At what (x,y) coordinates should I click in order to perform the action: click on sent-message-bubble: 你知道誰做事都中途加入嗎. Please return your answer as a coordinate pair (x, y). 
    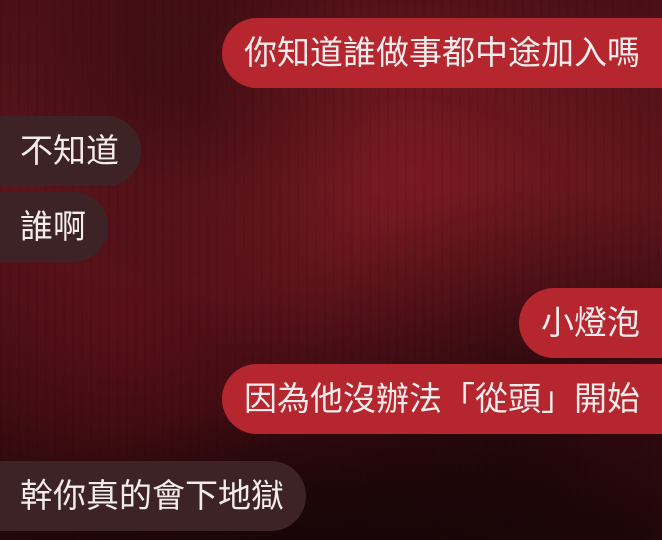
    Looking at the image, I should click on (442, 53).